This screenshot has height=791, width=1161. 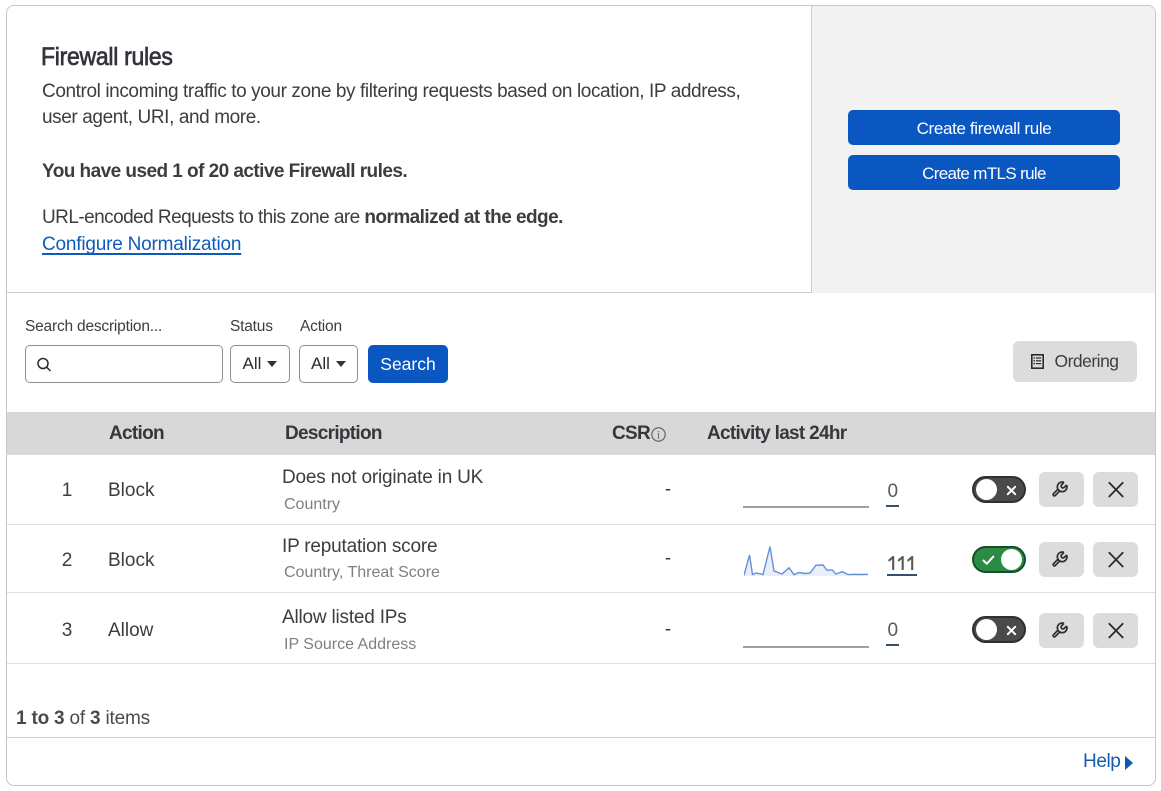 I want to click on svg-text: i, so click(x=659, y=434).